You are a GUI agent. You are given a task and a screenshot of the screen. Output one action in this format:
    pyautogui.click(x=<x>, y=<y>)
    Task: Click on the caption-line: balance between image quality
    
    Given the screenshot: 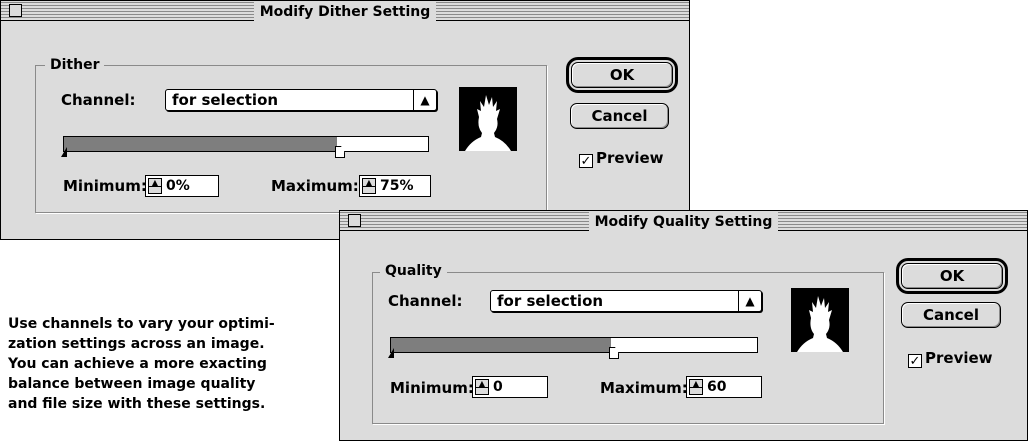 What is the action you would take?
    pyautogui.click(x=132, y=384)
    